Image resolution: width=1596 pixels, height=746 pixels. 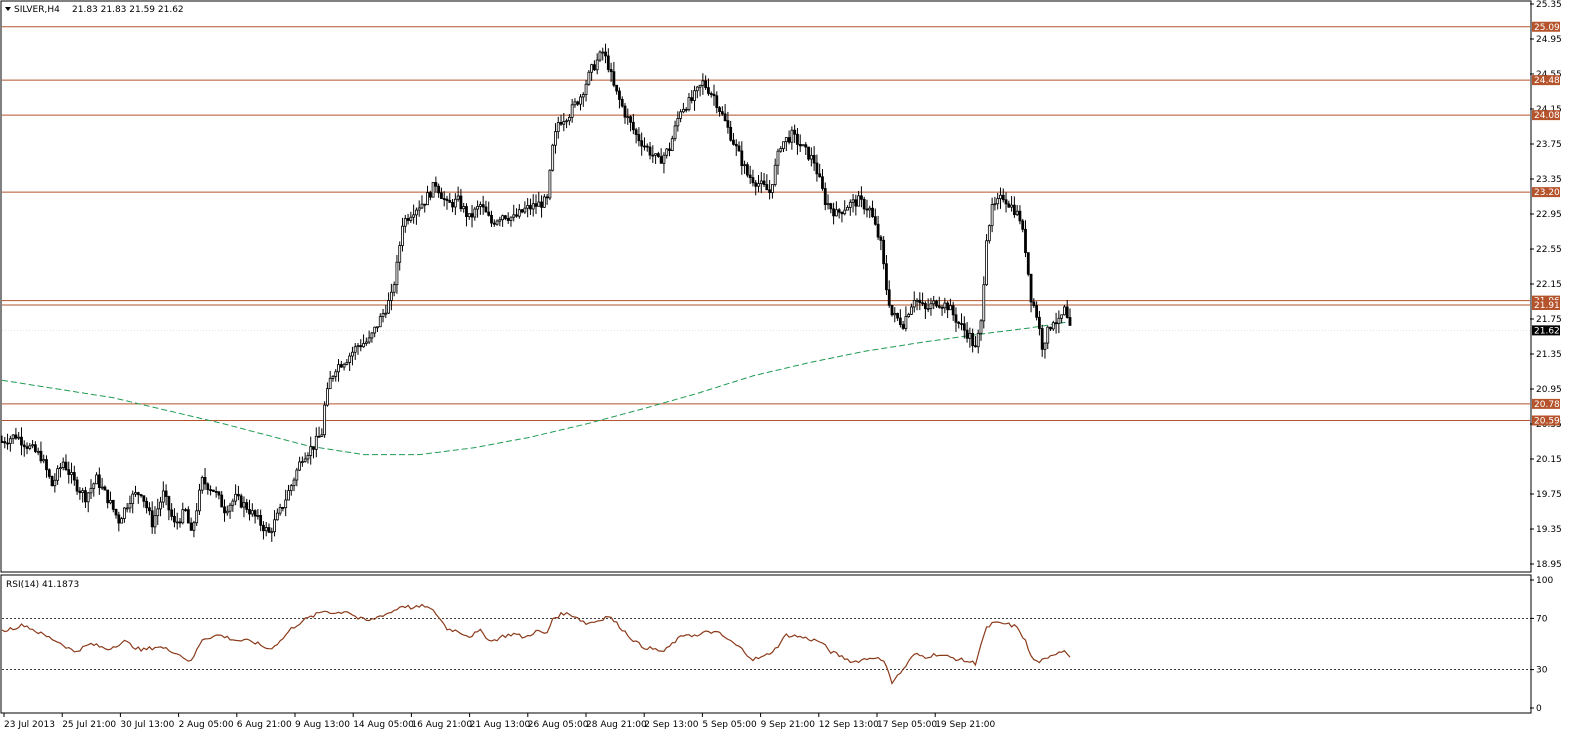 What do you see at coordinates (1549, 250) in the screenshot?
I see `price-tick-label: 22.55` at bounding box center [1549, 250].